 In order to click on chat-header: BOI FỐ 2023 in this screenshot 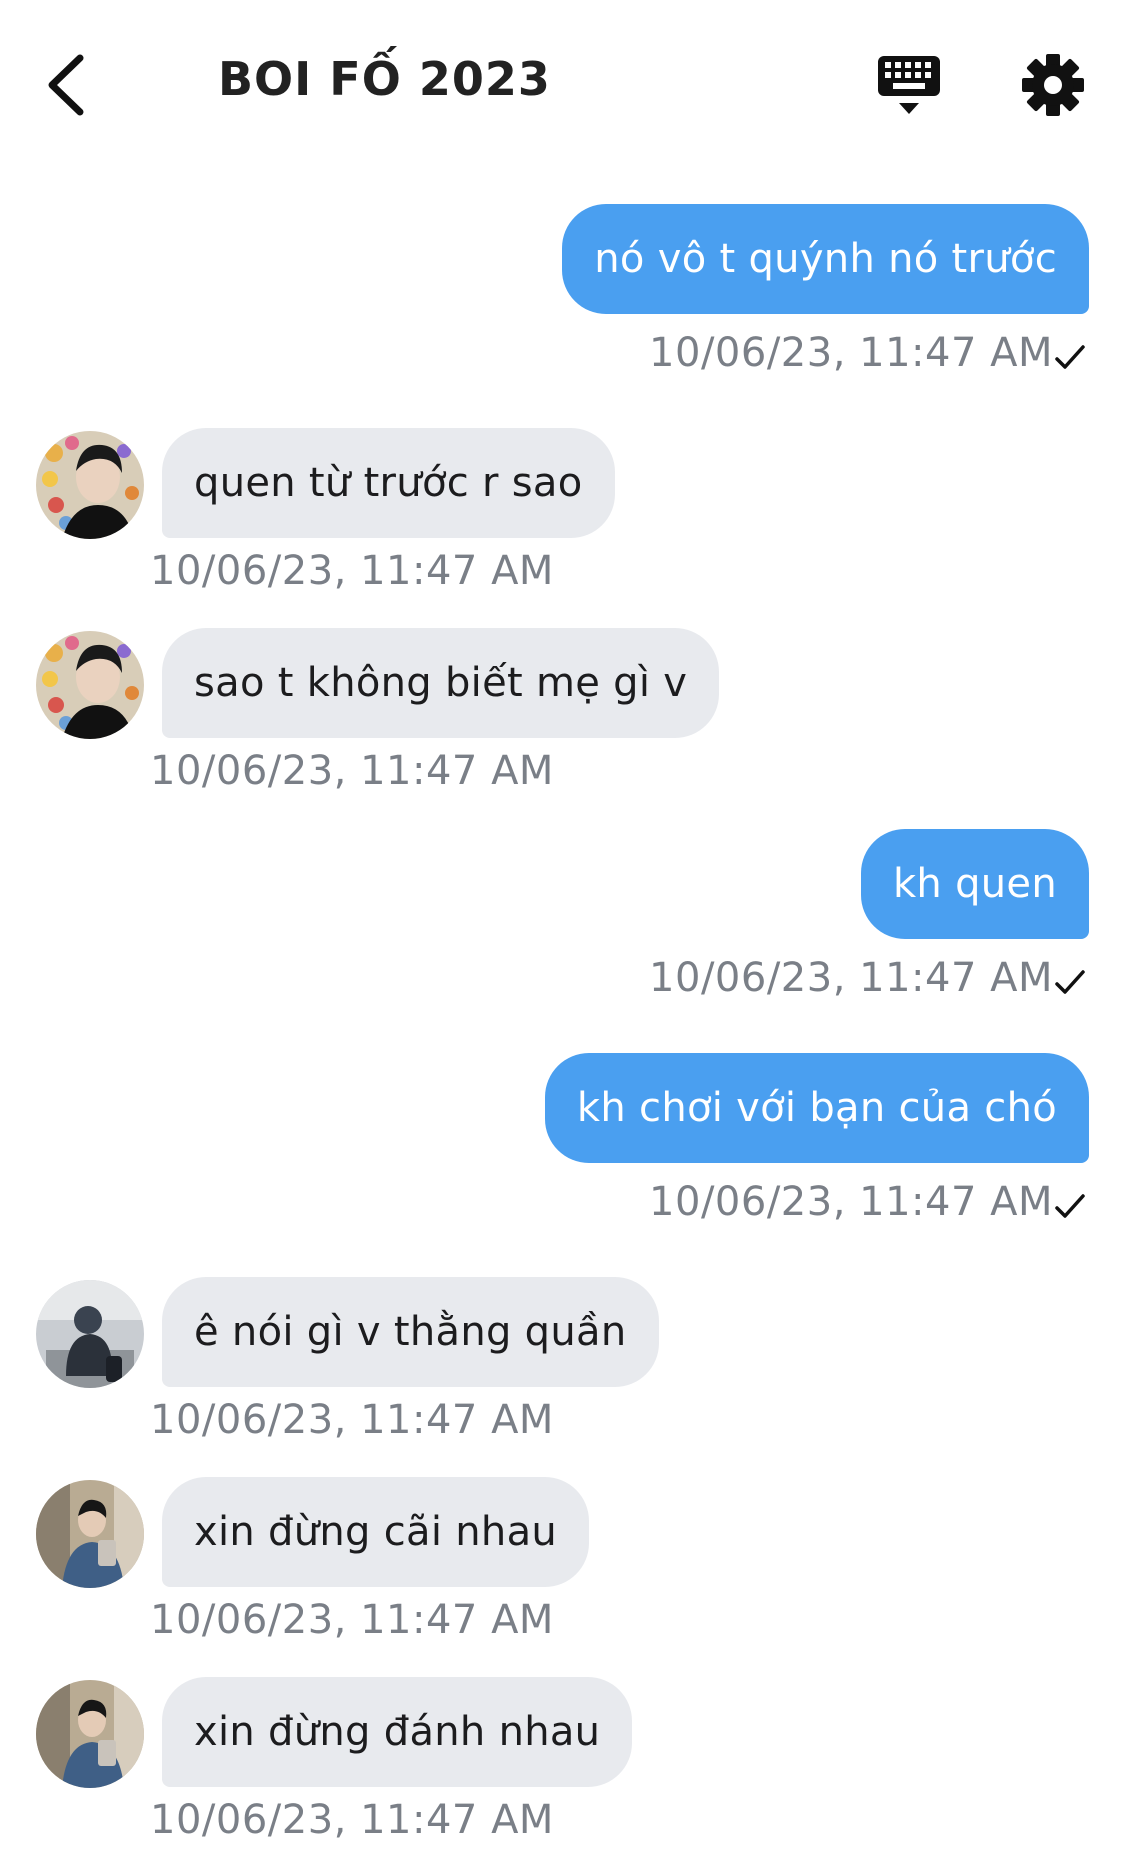, I will do `click(562, 85)`.